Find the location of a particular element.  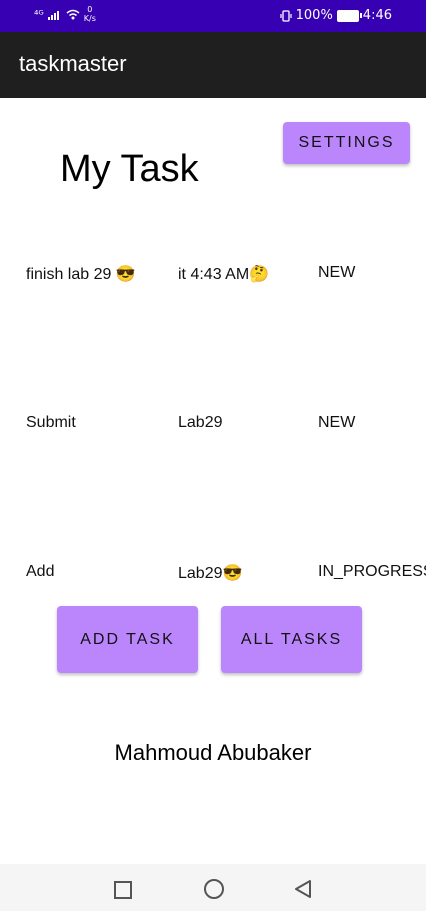

task-title: Submit is located at coordinates (51, 423).